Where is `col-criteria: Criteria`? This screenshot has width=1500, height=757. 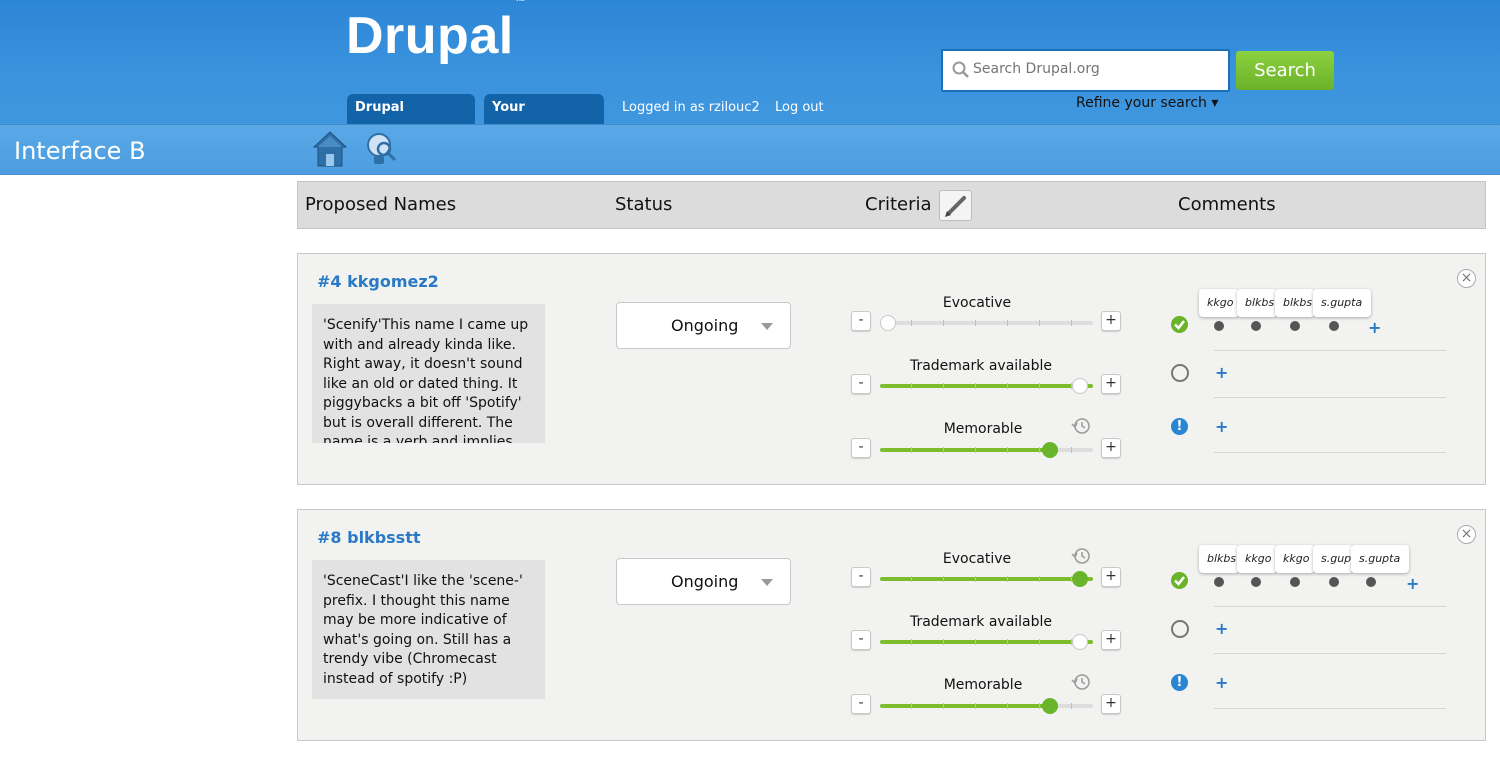 col-criteria: Criteria is located at coordinates (898, 204).